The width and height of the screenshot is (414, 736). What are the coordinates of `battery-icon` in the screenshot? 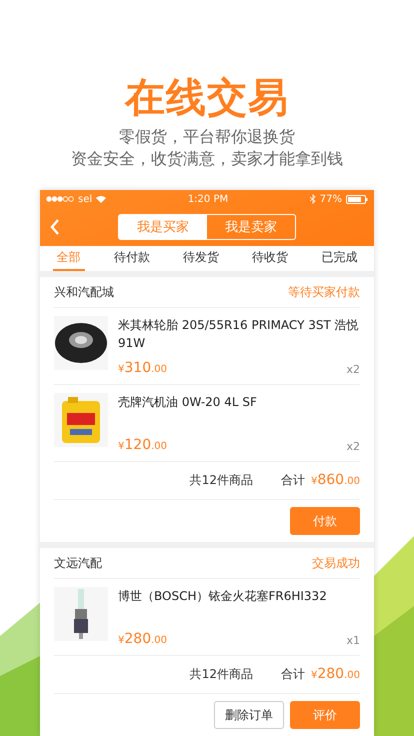 It's located at (357, 199).